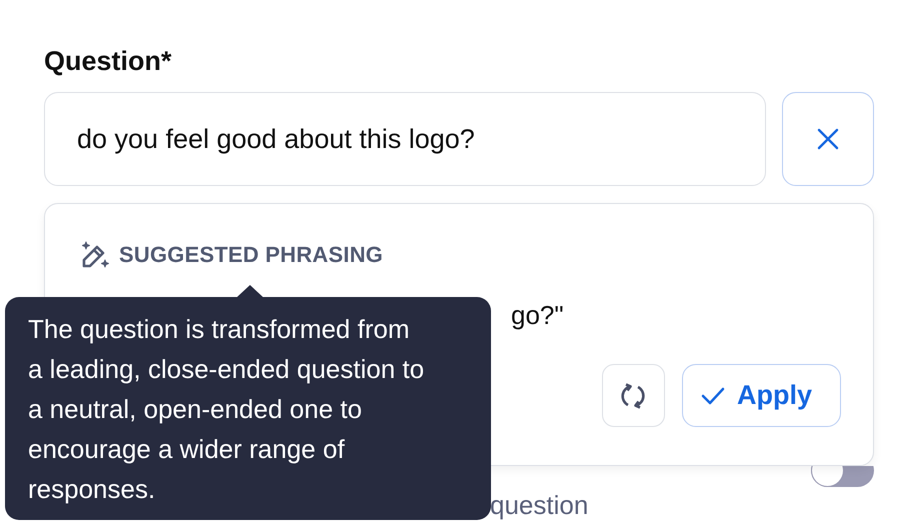  I want to click on refresh-icon, so click(633, 396).